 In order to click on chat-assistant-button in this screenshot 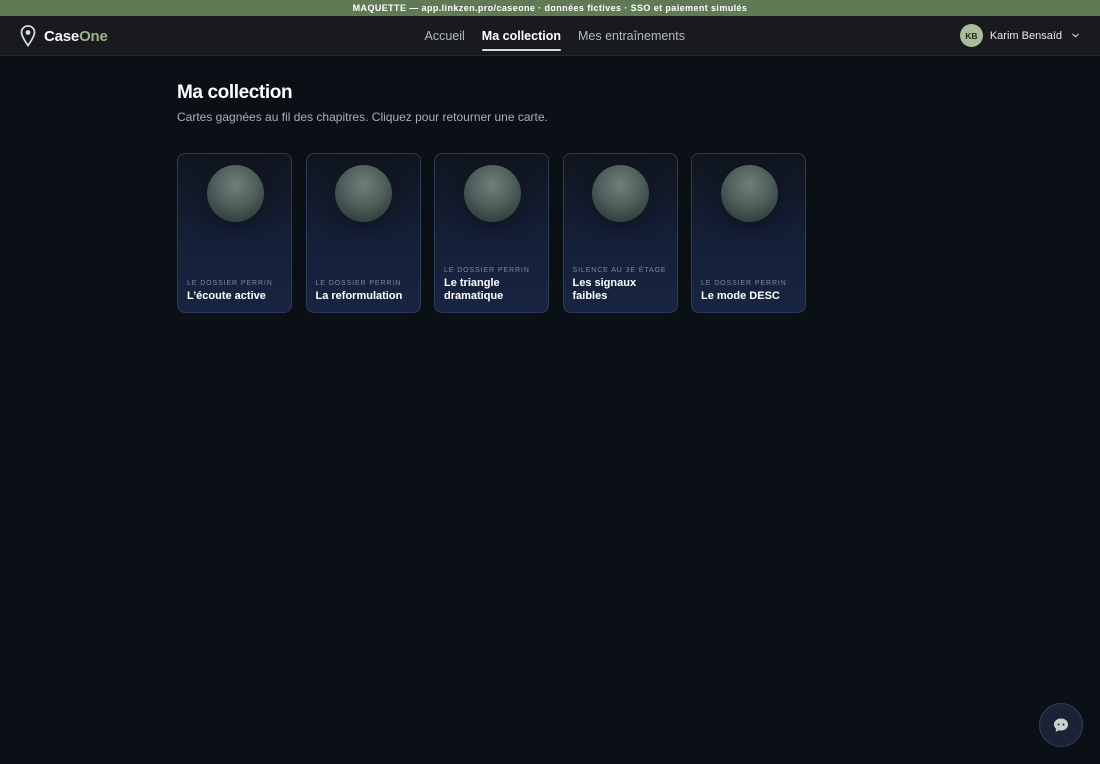, I will do `click(1061, 725)`.